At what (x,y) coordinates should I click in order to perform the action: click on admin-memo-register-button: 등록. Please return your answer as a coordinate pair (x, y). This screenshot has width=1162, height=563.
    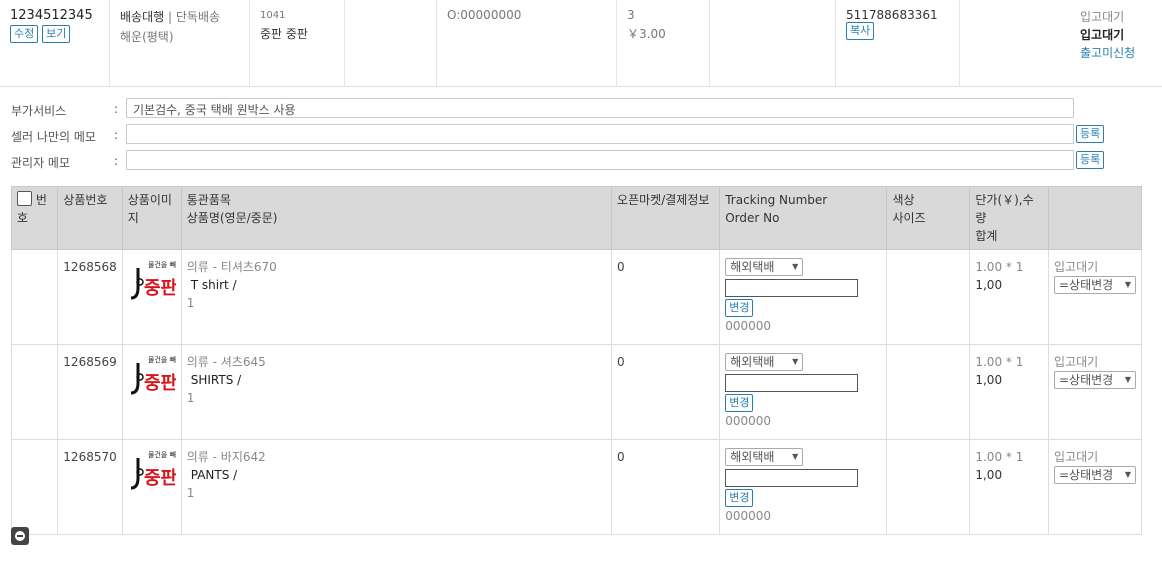
    Looking at the image, I should click on (1090, 160).